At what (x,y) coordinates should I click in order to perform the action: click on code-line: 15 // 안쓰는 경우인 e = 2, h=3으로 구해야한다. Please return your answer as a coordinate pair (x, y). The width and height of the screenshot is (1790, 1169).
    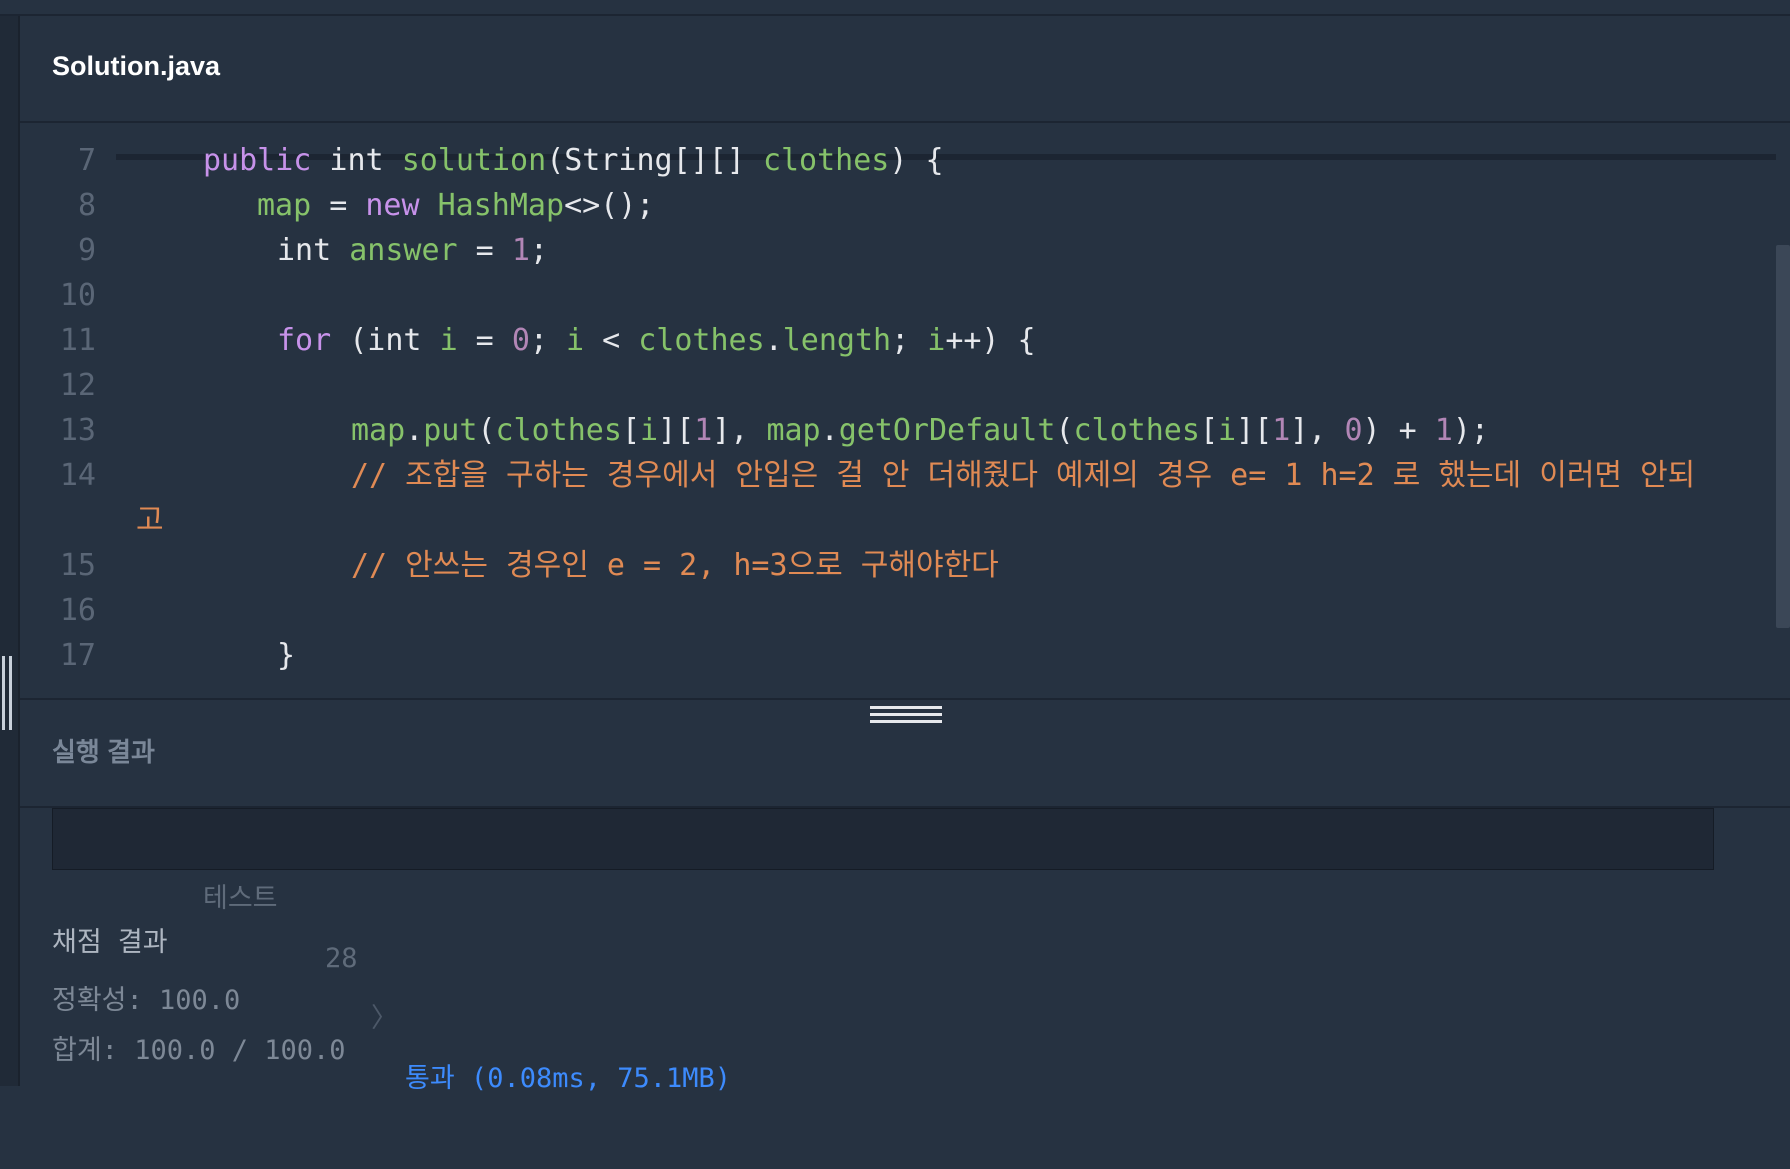
    Looking at the image, I should click on (895, 566).